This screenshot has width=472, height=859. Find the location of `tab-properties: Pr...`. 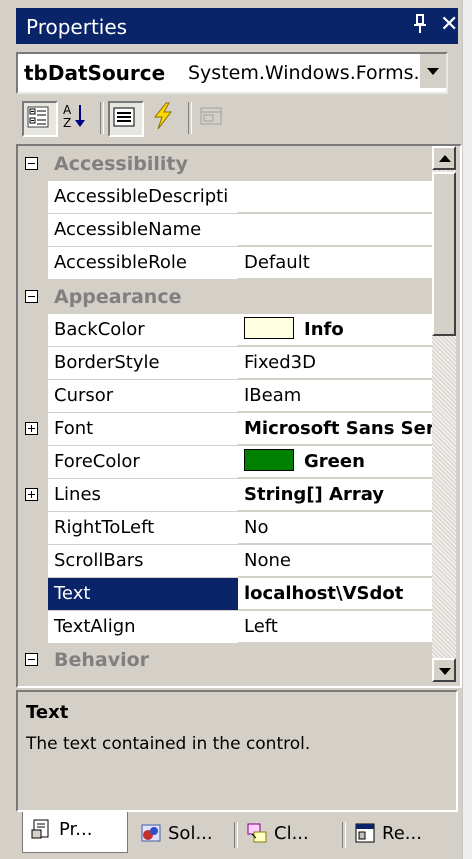

tab-properties: Pr... is located at coordinates (75, 832).